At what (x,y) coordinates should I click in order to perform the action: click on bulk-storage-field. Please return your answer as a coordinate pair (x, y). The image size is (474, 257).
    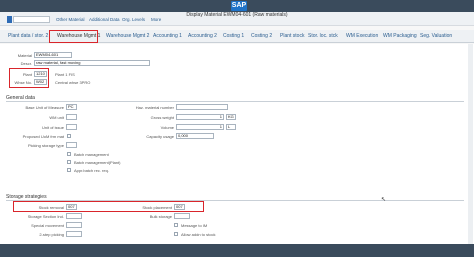
    Looking at the image, I should click on (182, 216).